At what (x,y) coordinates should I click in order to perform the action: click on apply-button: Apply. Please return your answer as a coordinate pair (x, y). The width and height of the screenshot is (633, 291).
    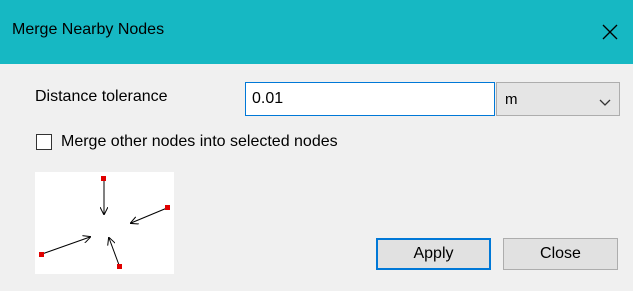
    Looking at the image, I should click on (433, 254).